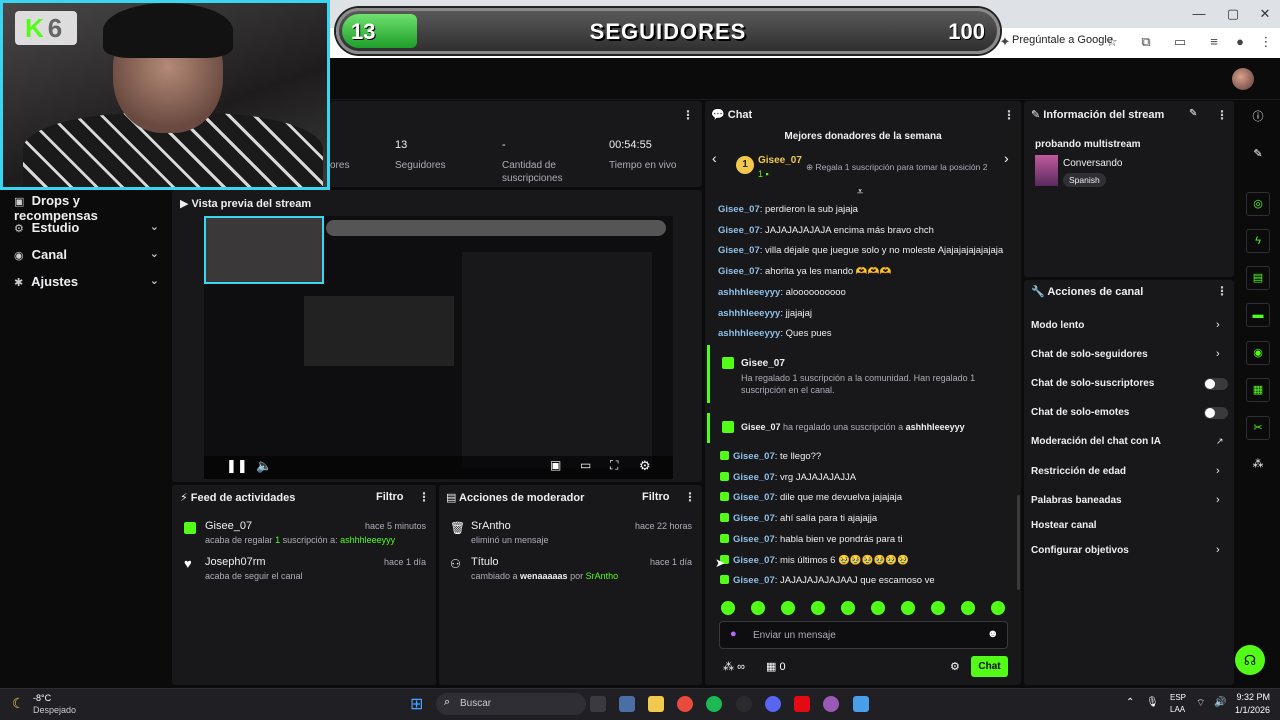  I want to click on mod-user: SrAntho, so click(491, 526).